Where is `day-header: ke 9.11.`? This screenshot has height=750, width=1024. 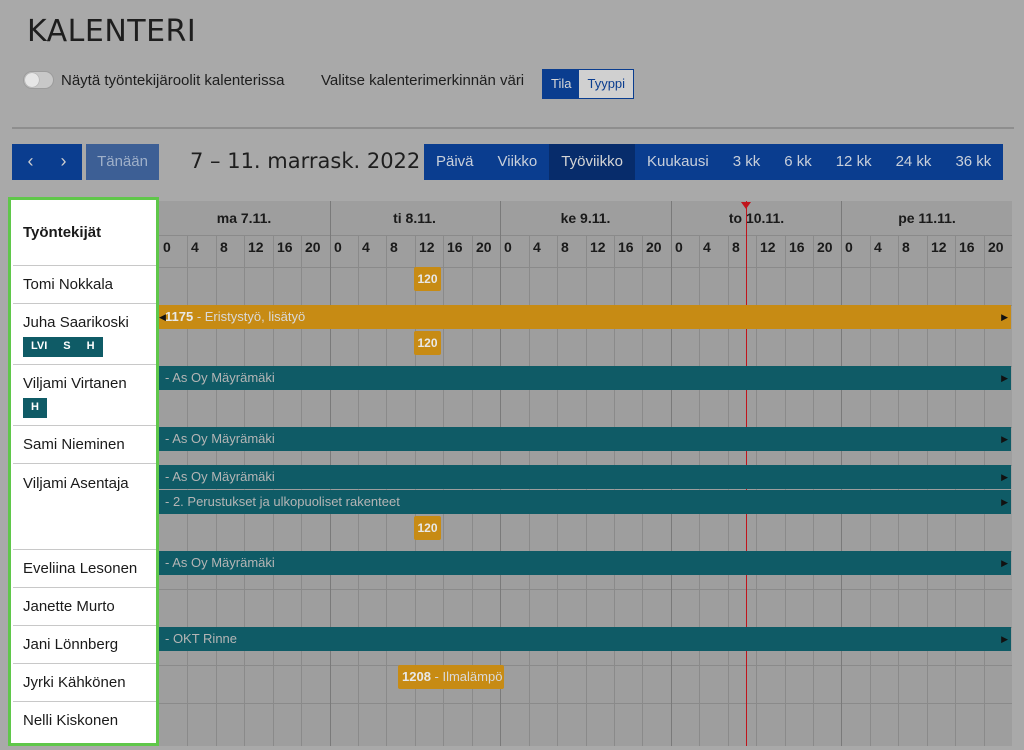
day-header: ke 9.11. is located at coordinates (585, 218).